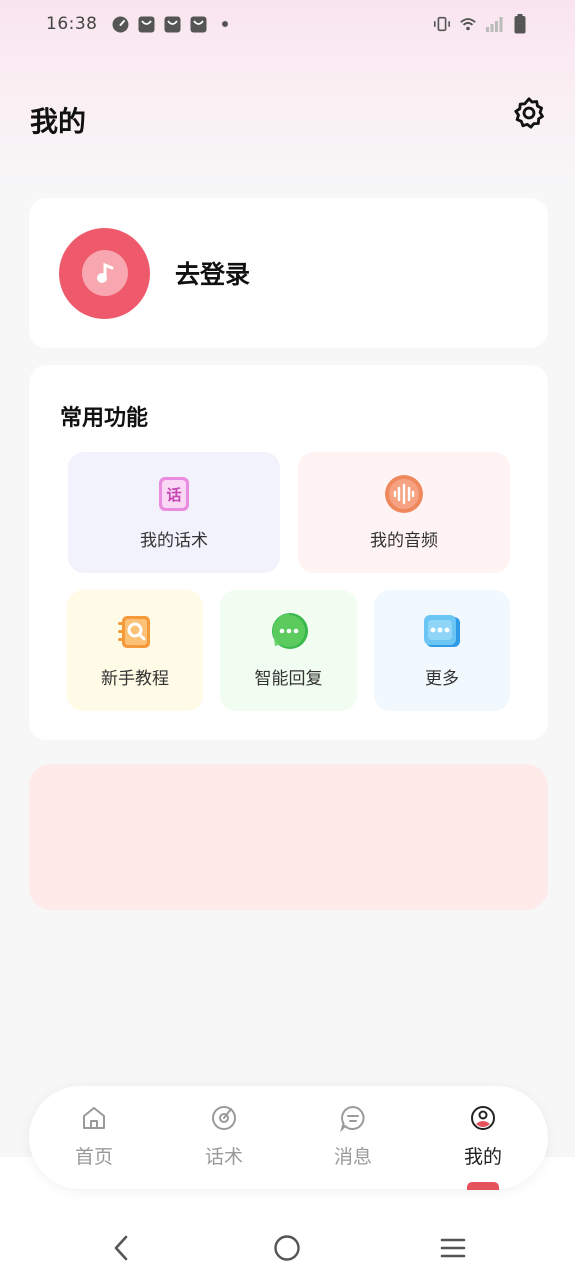  What do you see at coordinates (442, 632) in the screenshot?
I see `more-icon` at bounding box center [442, 632].